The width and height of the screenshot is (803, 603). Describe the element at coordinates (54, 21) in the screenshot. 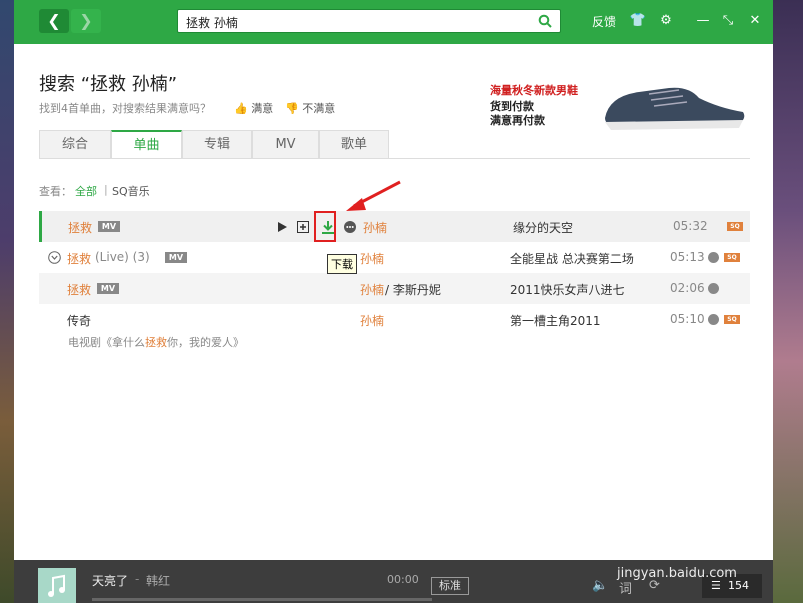

I see `back-button: ❮` at that location.